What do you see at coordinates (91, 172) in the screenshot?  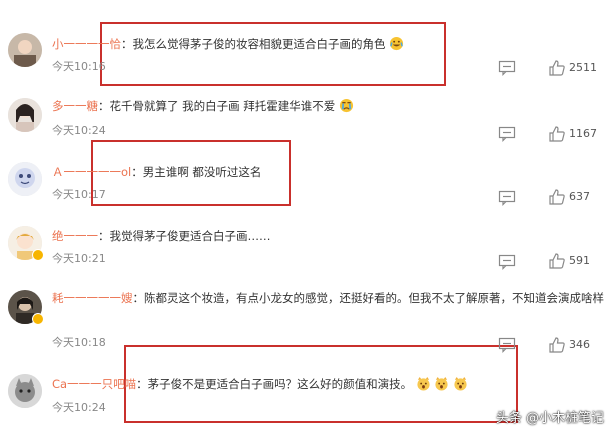 I see `username: Ａ一一一一一ol` at bounding box center [91, 172].